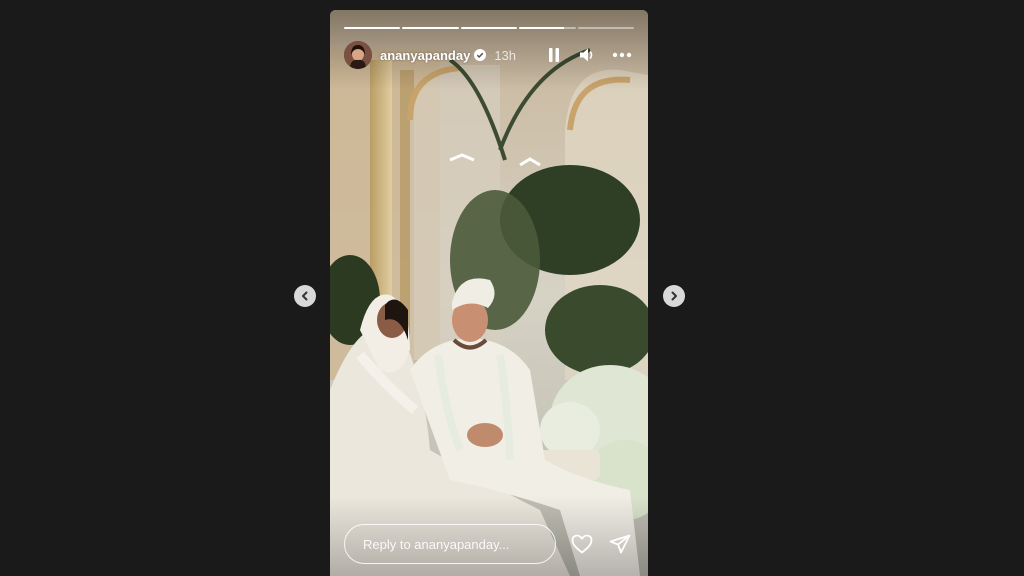 The width and height of the screenshot is (1024, 576). Describe the element at coordinates (425, 55) in the screenshot. I see `username: ananyapanday` at that location.